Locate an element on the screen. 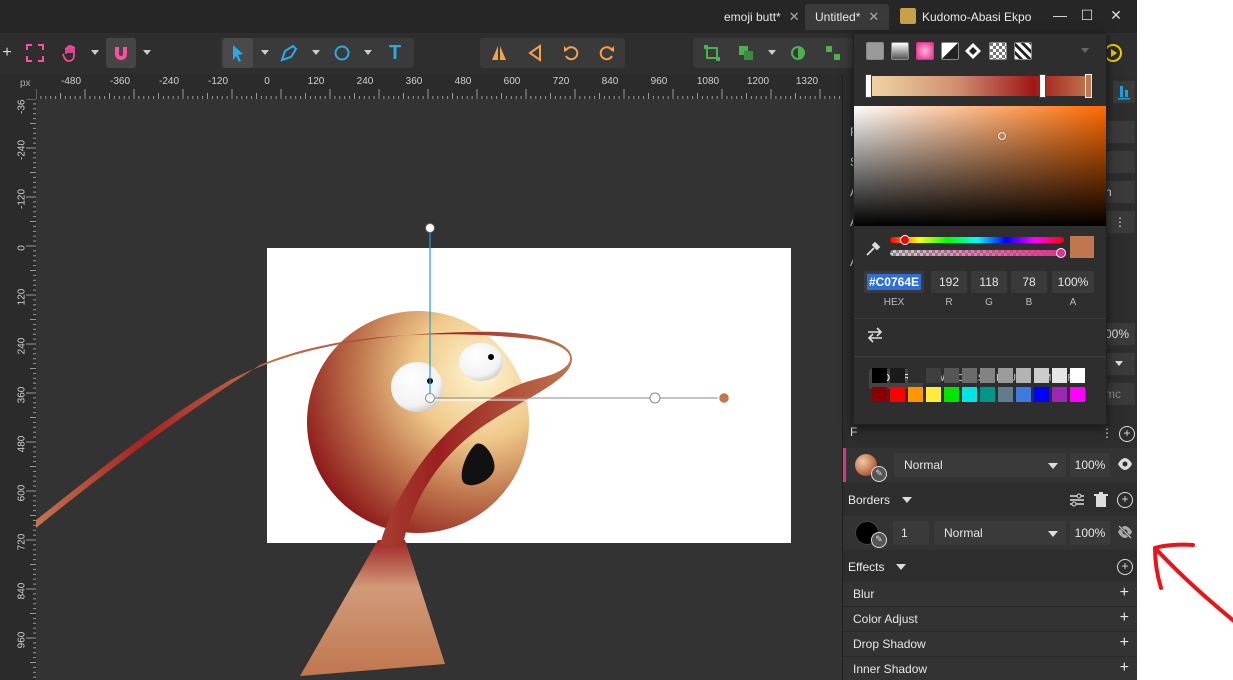 The width and height of the screenshot is (1233, 680). border-width-input: 1 is located at coordinates (911, 533).